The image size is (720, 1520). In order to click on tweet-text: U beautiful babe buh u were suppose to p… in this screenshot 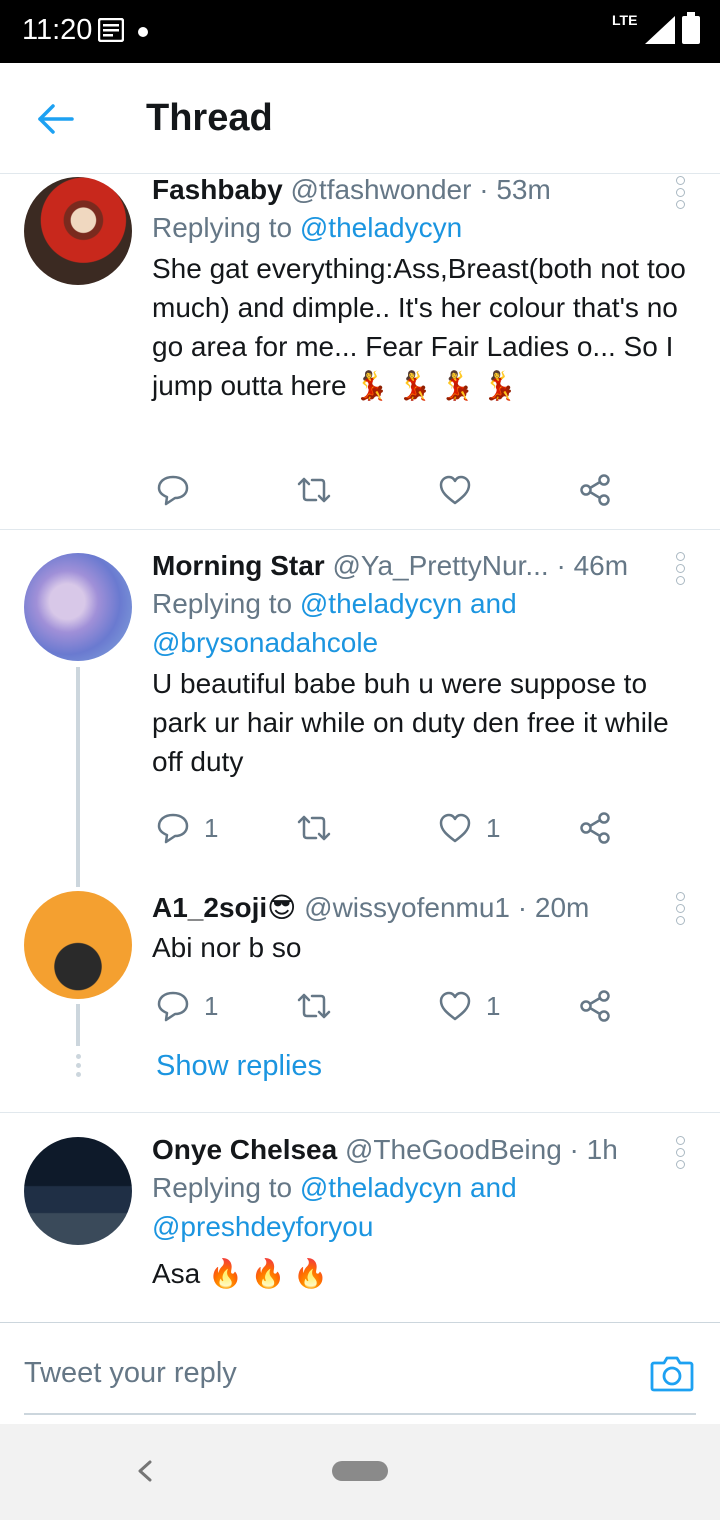, I will do `click(410, 722)`.